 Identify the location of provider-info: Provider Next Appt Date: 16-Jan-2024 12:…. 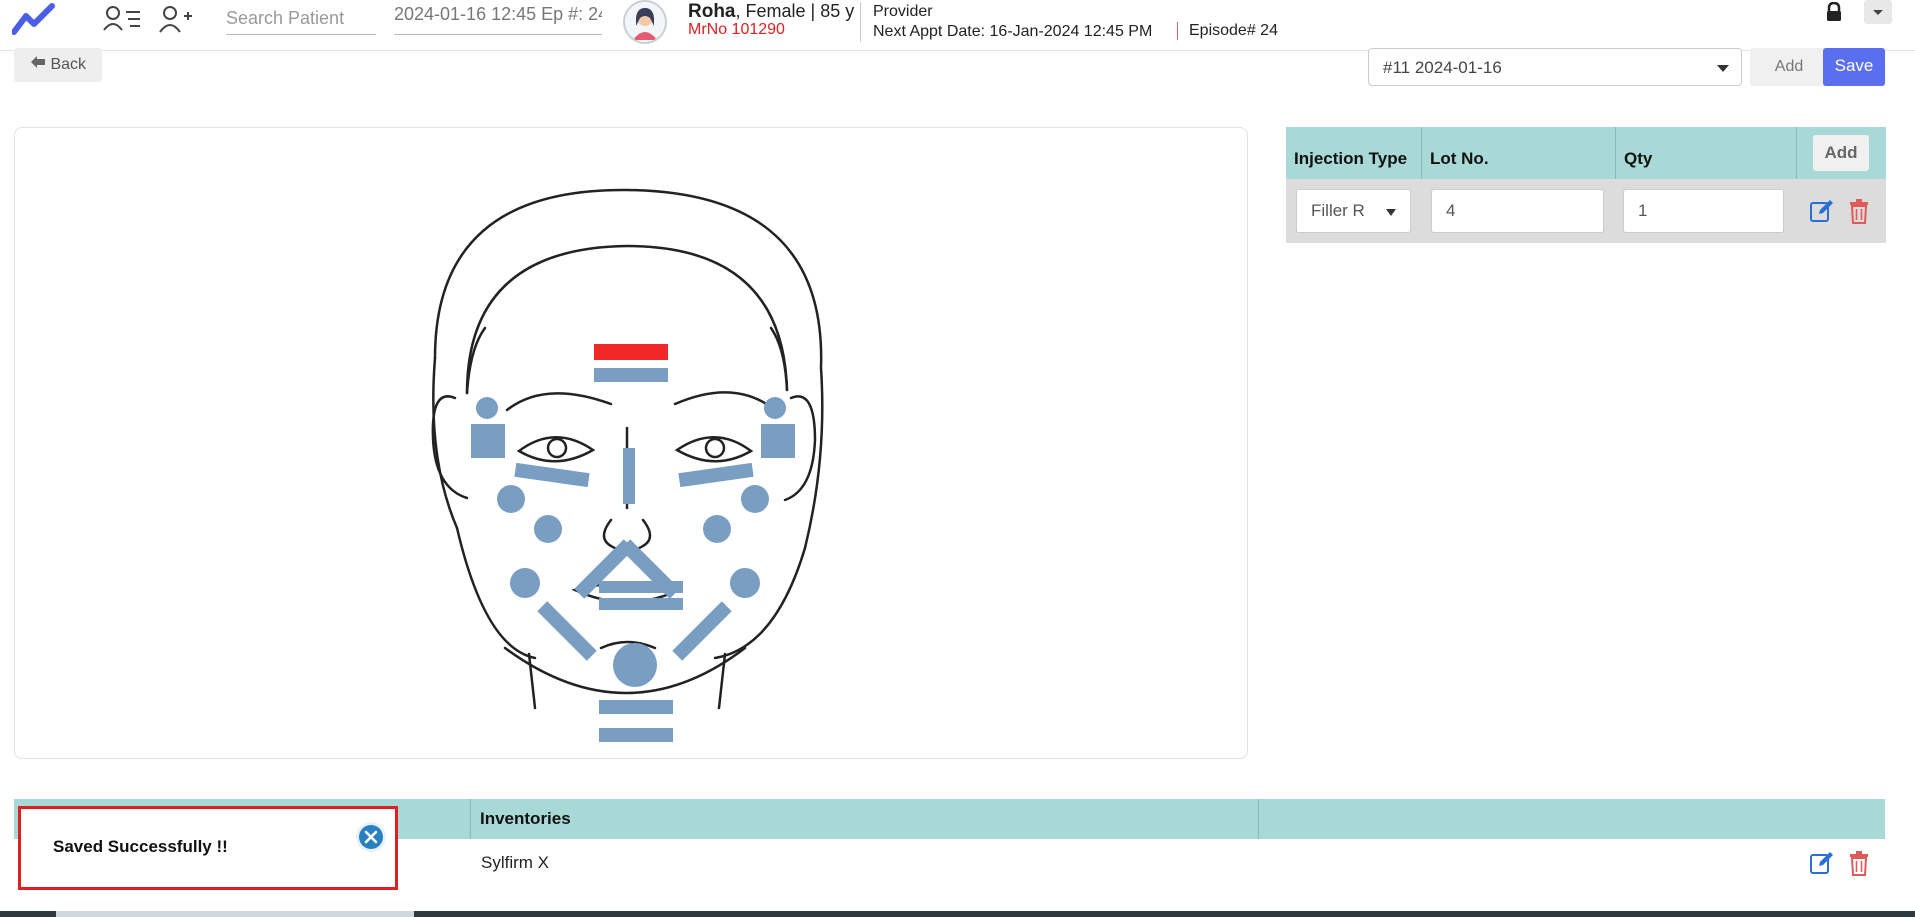
(1012, 22).